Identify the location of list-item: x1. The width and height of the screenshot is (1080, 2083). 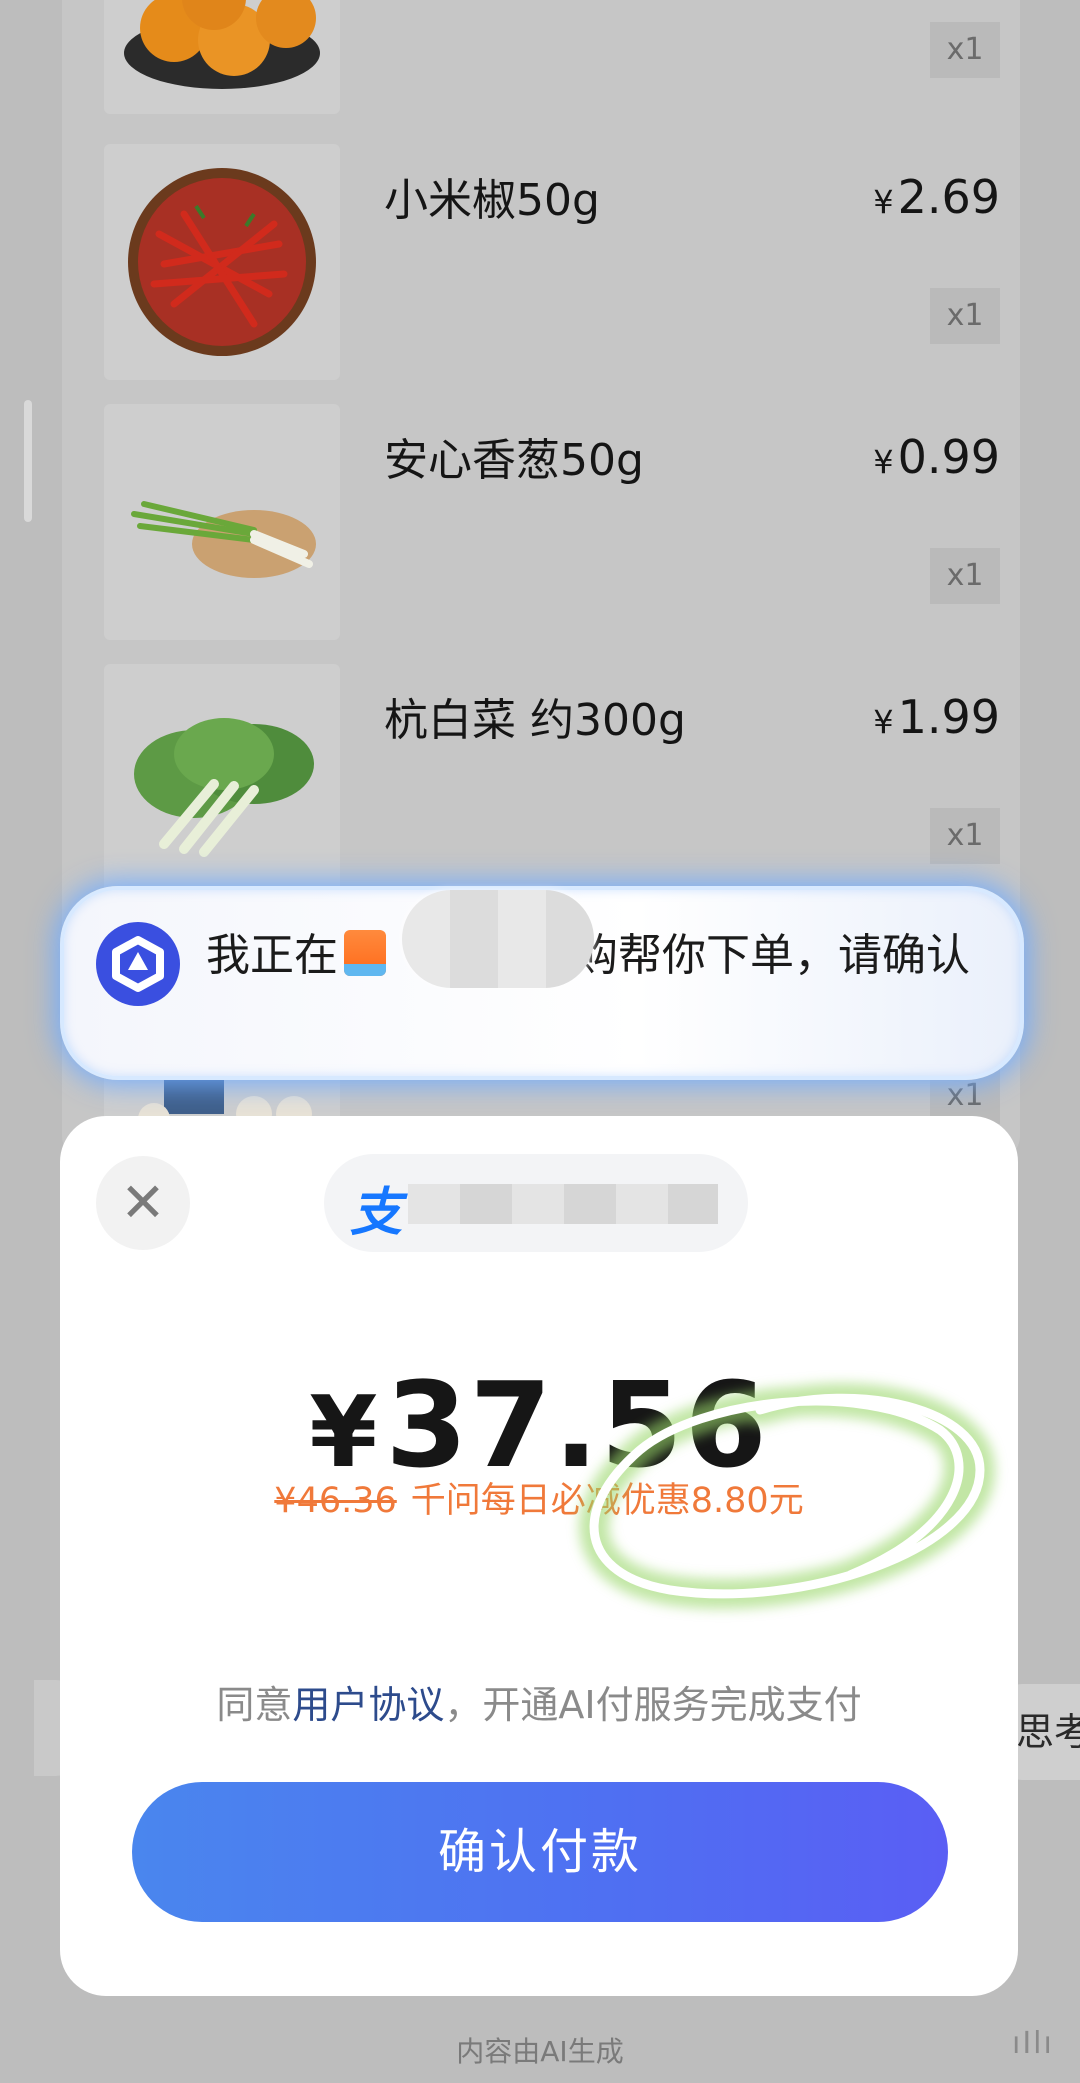
(550, 57).